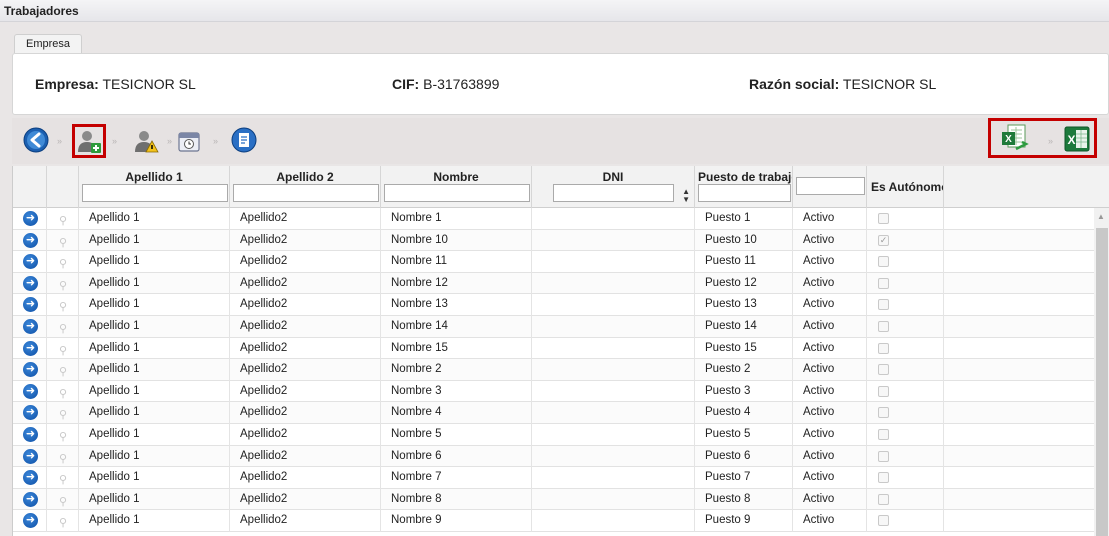  I want to click on worker-warning-button, so click(146, 141).